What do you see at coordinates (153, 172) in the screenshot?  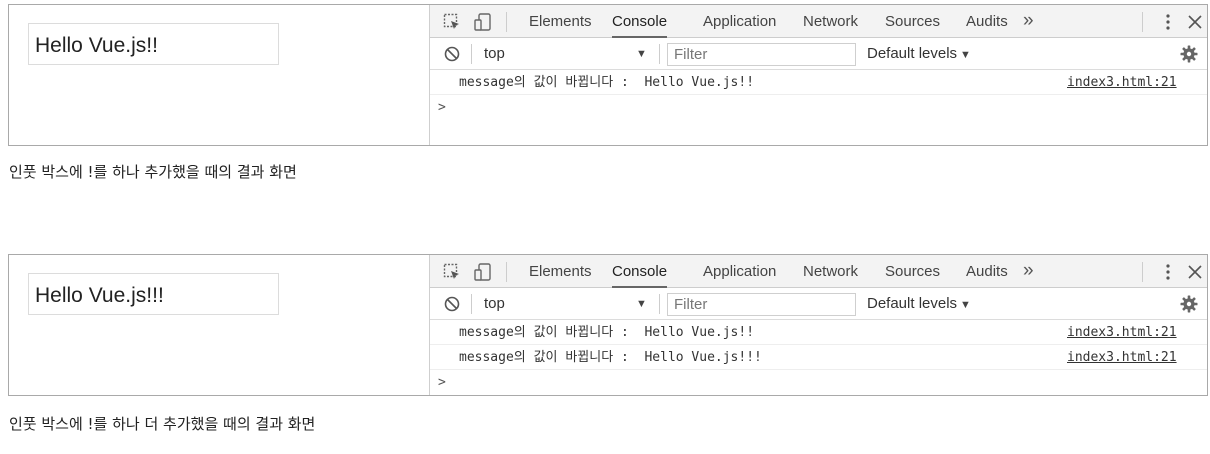 I see `caption-1: 인풋 박스에 !를 하나 추가했을 때의 결과 화면` at bounding box center [153, 172].